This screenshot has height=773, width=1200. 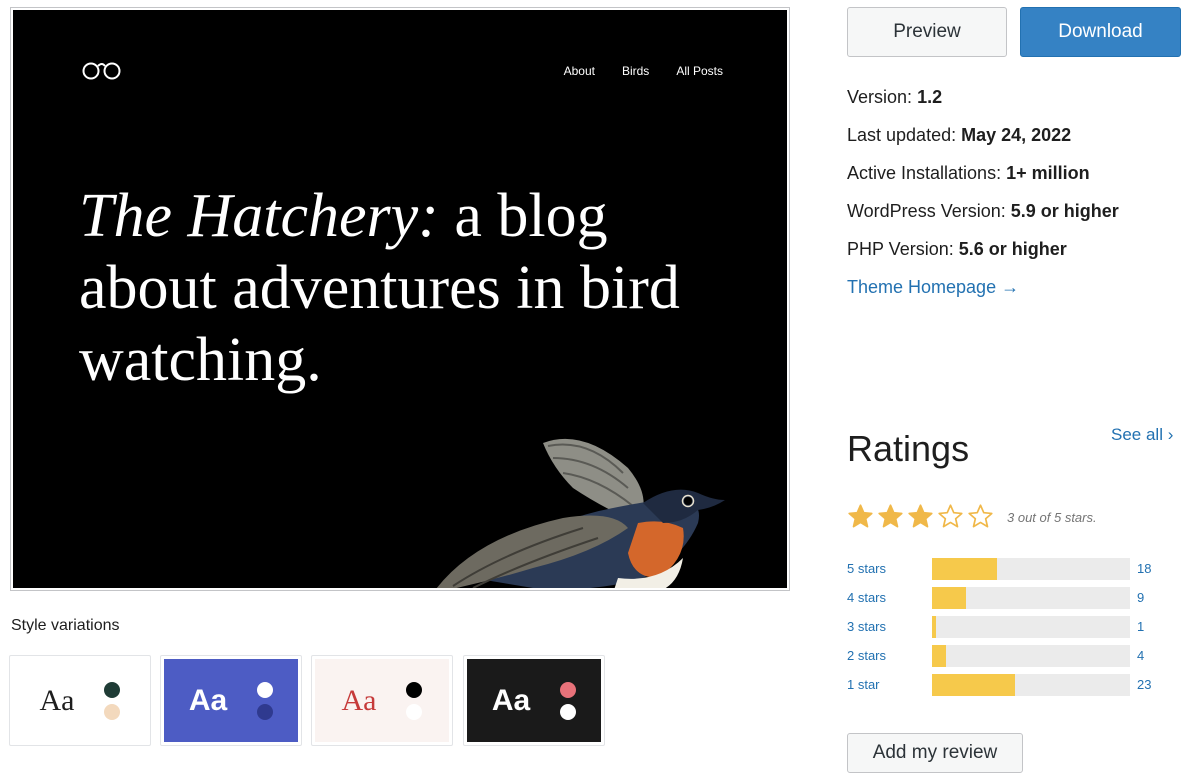 What do you see at coordinates (580, 513) in the screenshot?
I see `bird-illustration` at bounding box center [580, 513].